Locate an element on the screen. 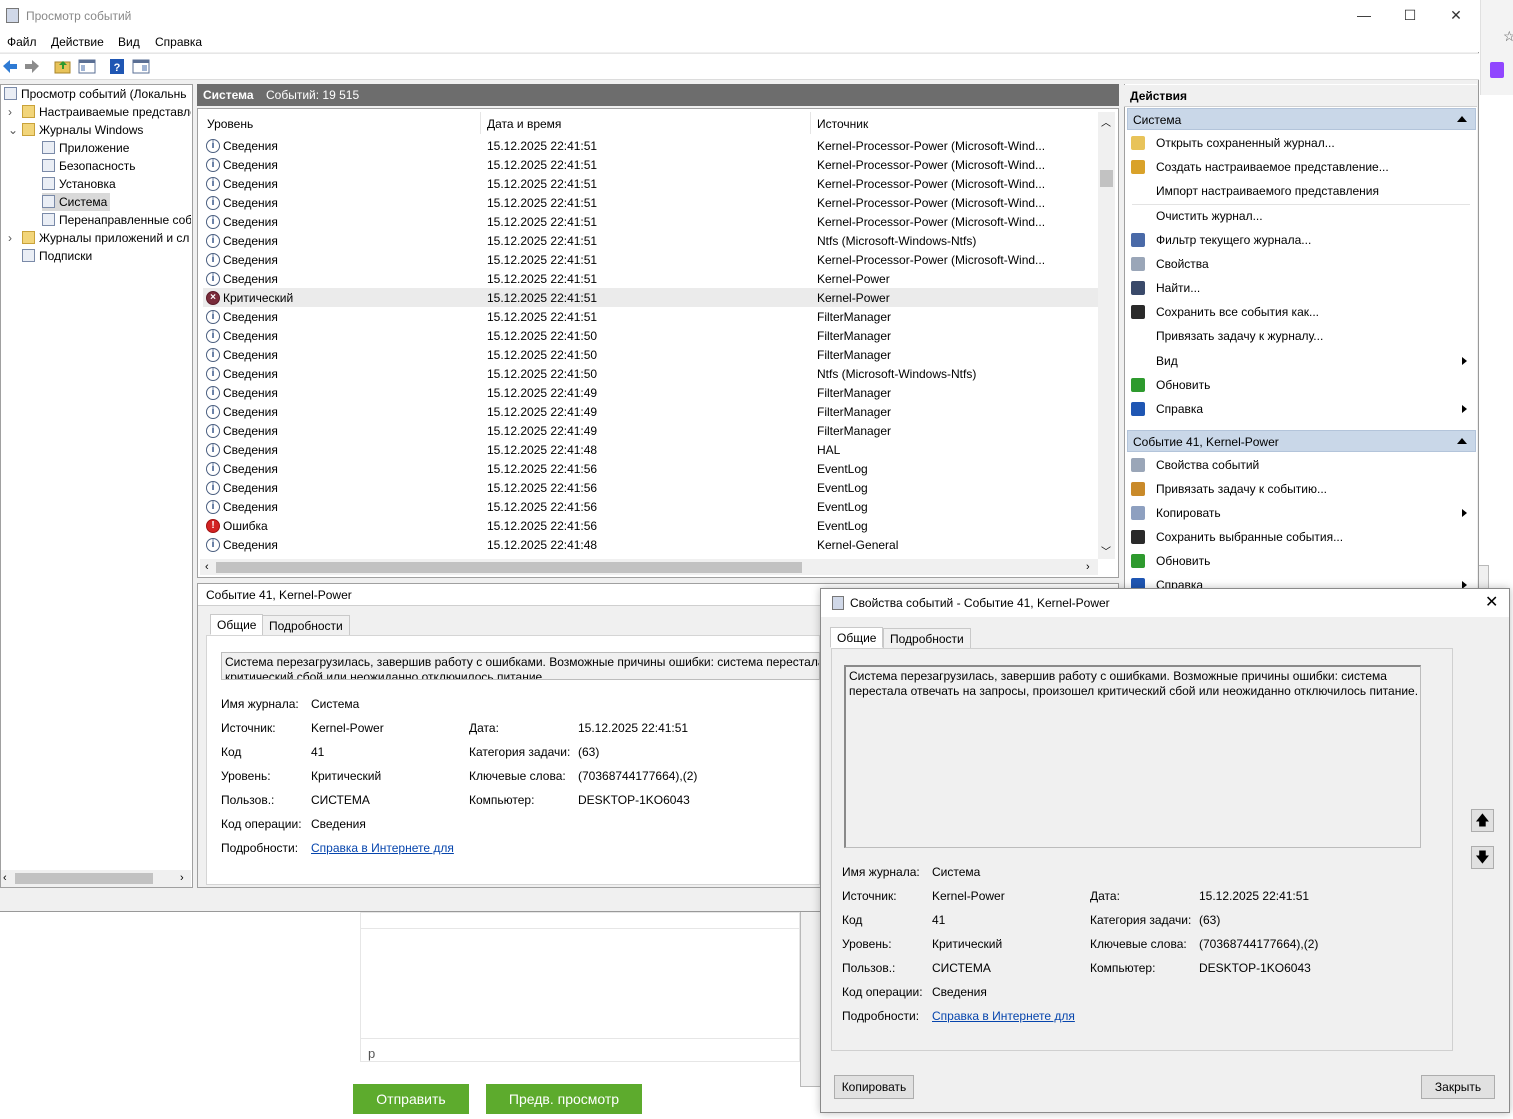  action-item: Справка is located at coordinates (1300, 409).